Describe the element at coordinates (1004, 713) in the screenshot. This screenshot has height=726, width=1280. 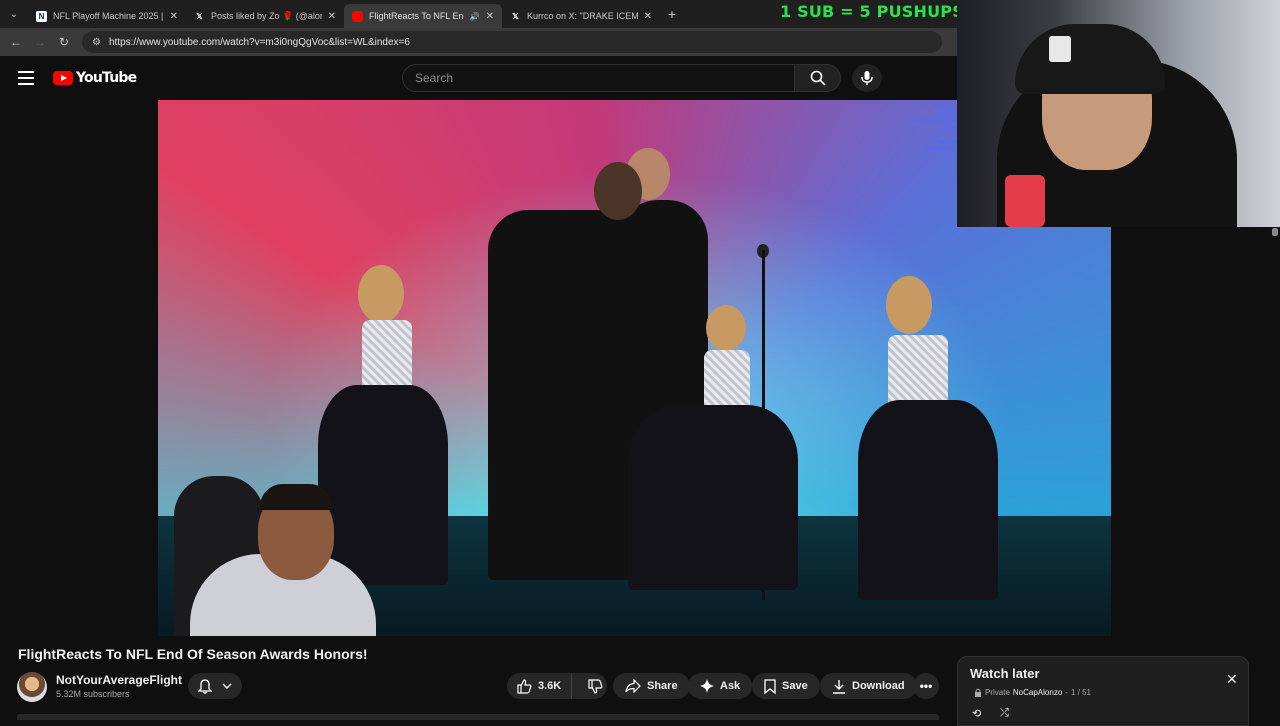
I see `shuffle-icon: ⤮` at that location.